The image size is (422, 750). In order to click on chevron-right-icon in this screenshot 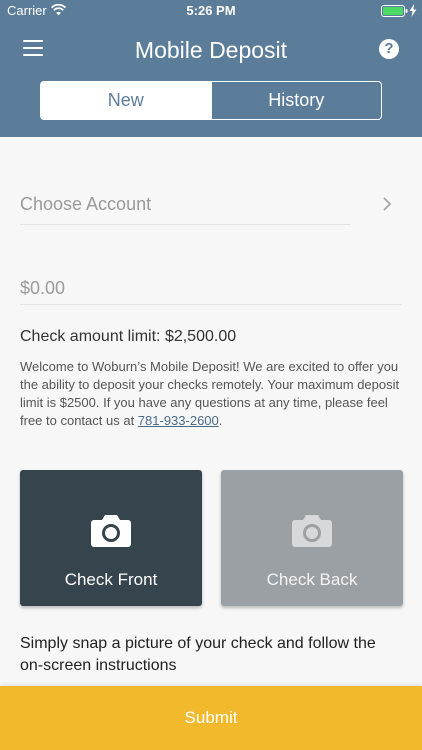, I will do `click(387, 204)`.